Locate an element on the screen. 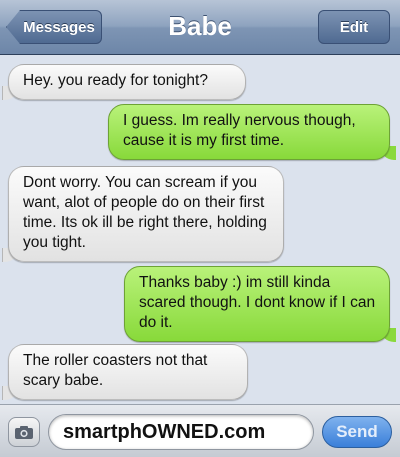 This screenshot has height=457, width=400. send-button: Send is located at coordinates (357, 432).